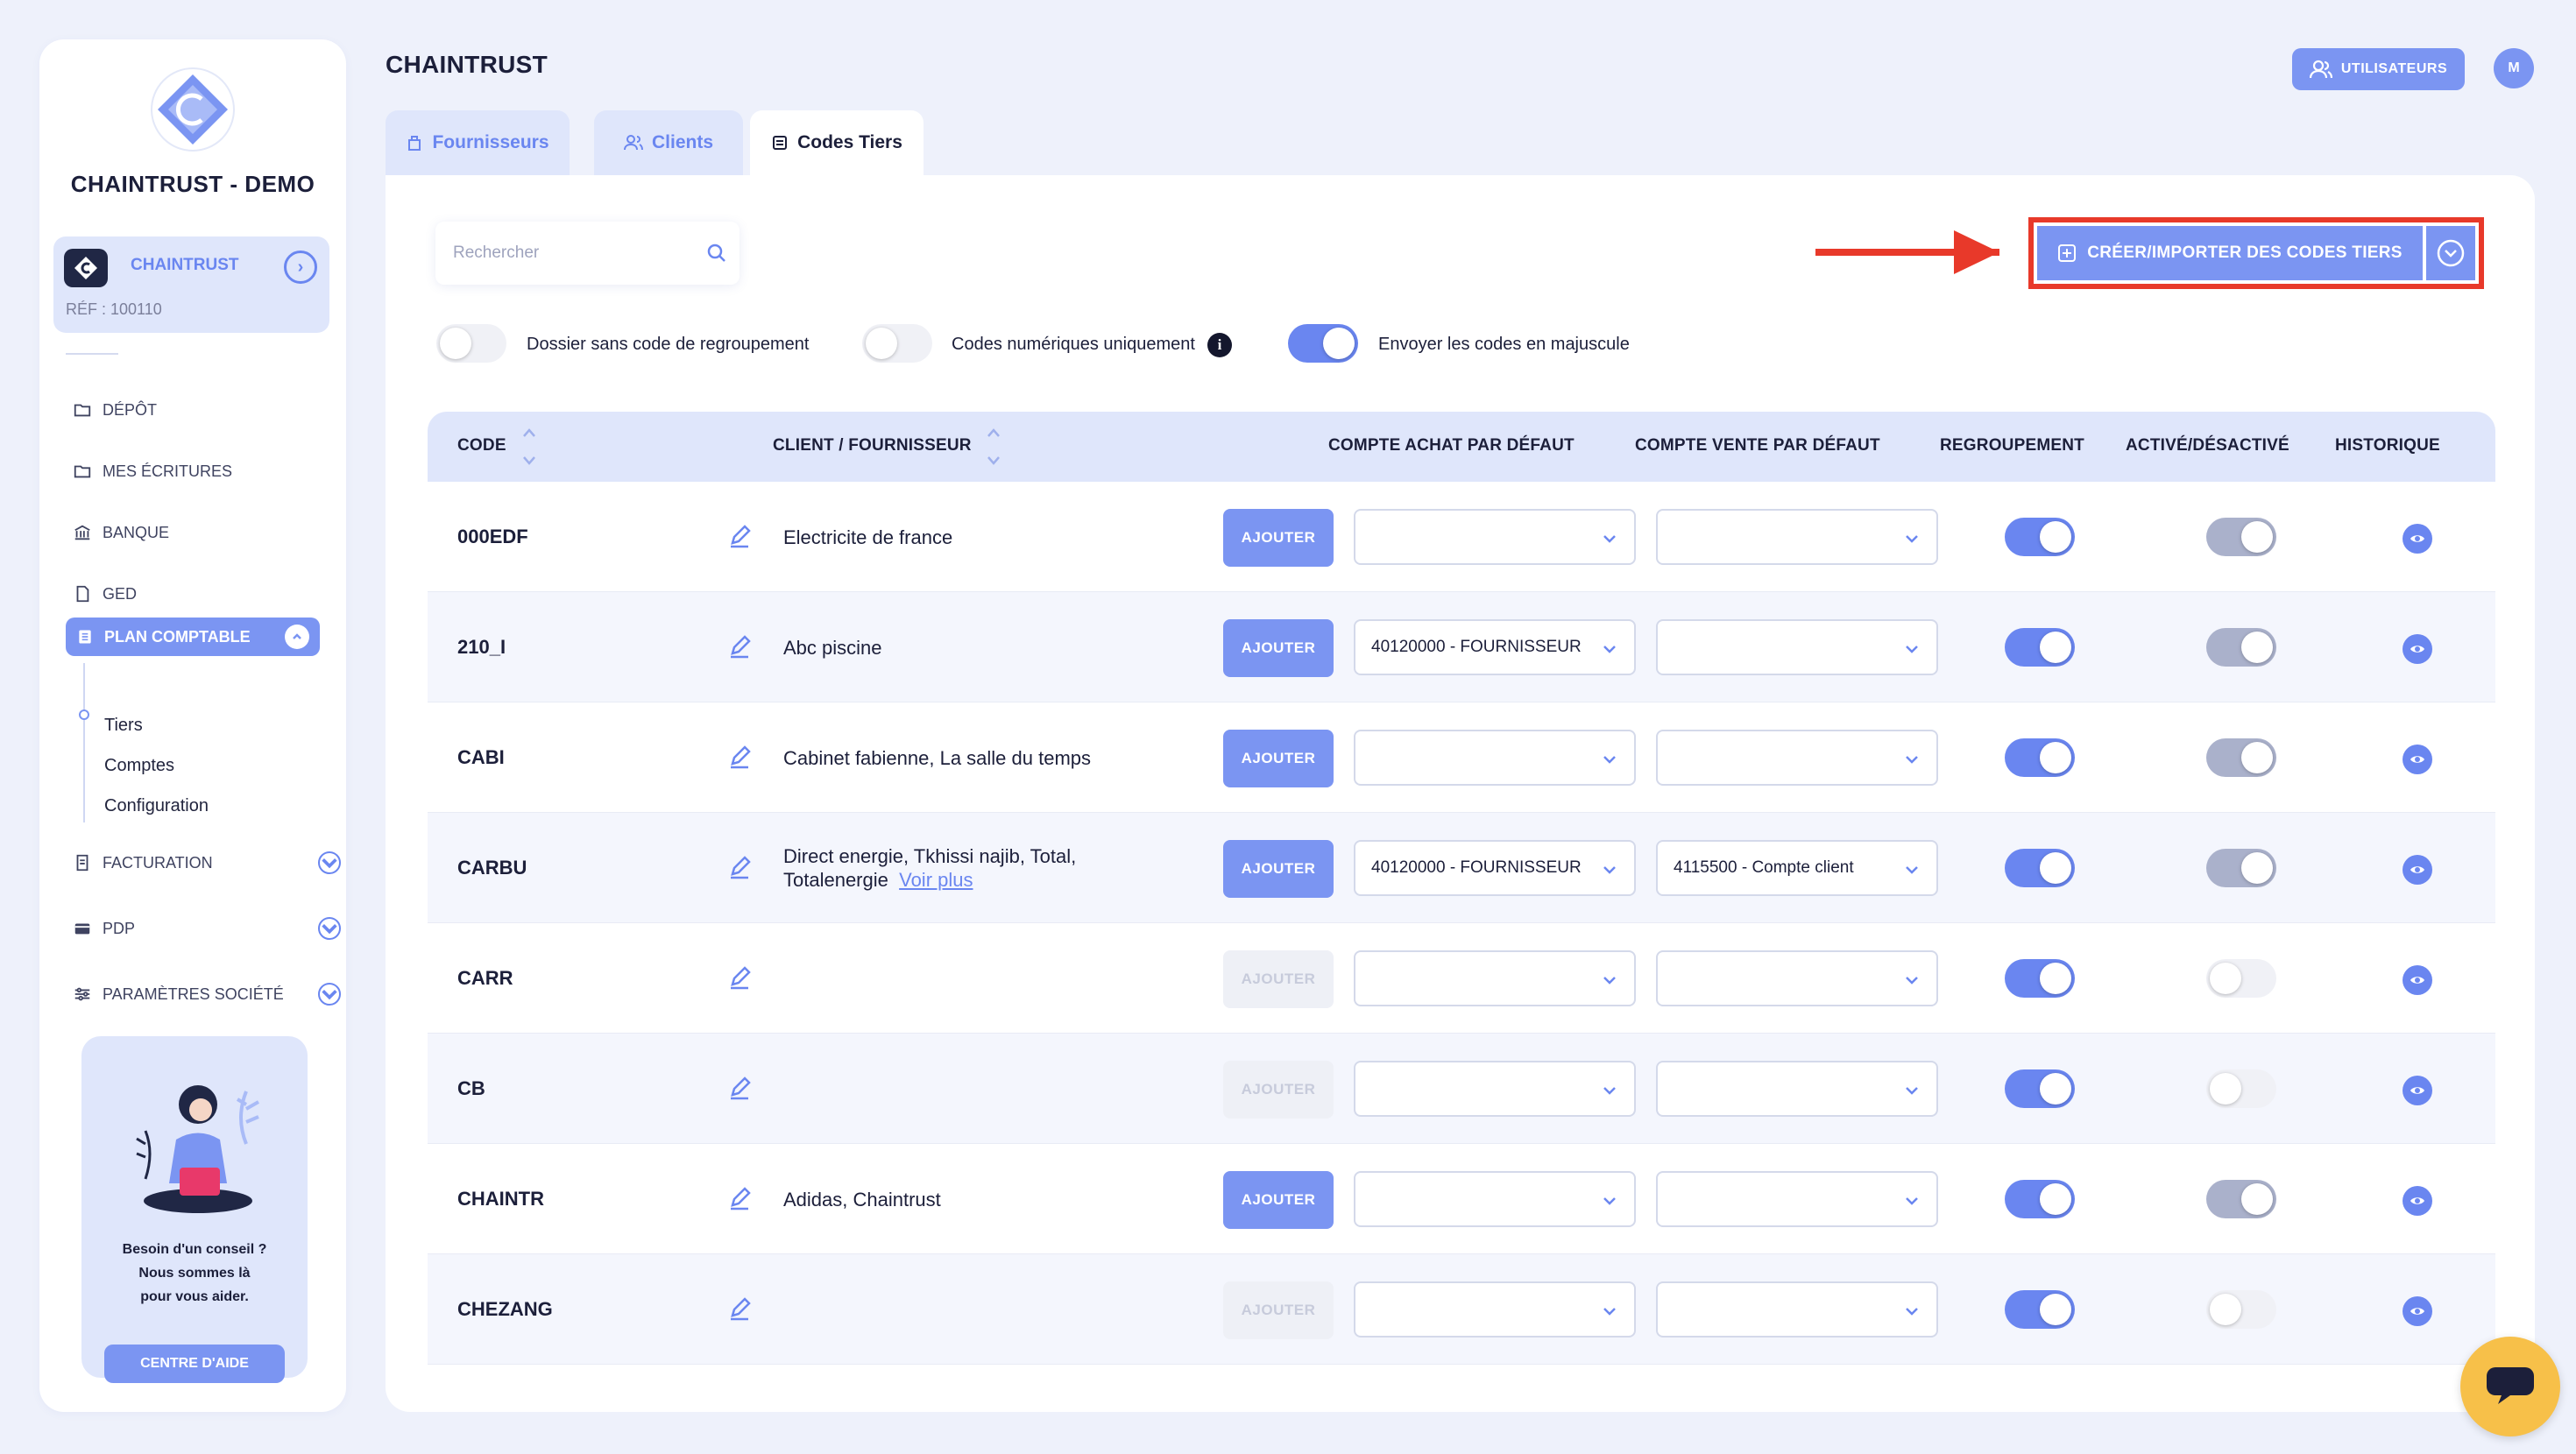 Image resolution: width=2576 pixels, height=1454 pixels. I want to click on table-row: CB AJOUTER, so click(1461, 1089).